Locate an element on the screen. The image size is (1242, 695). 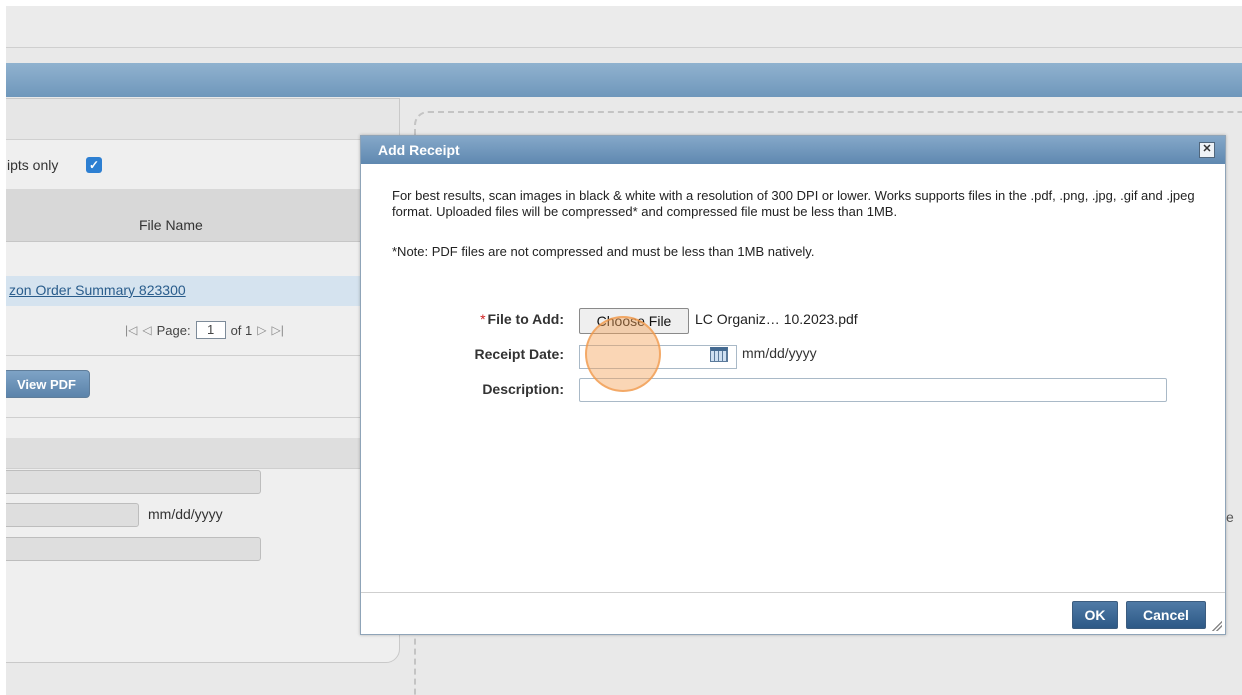
background-date-hint: mm/dd/yyyy is located at coordinates (185, 514).